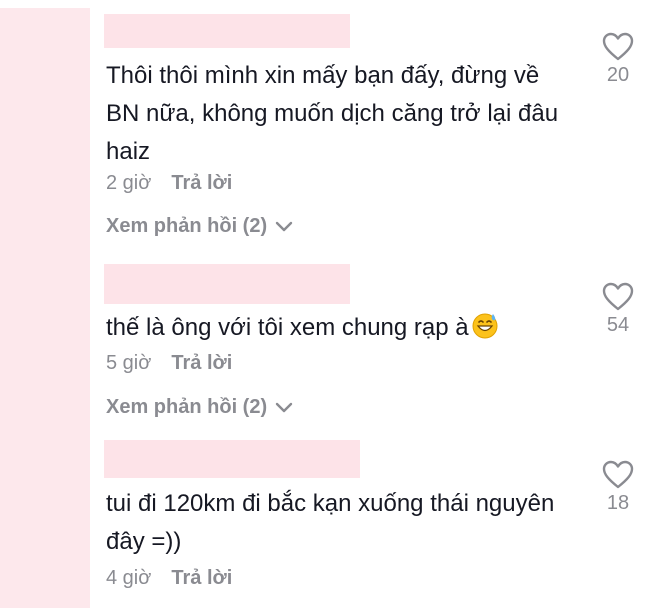  I want to click on comment-time: 2 giờ, so click(129, 183).